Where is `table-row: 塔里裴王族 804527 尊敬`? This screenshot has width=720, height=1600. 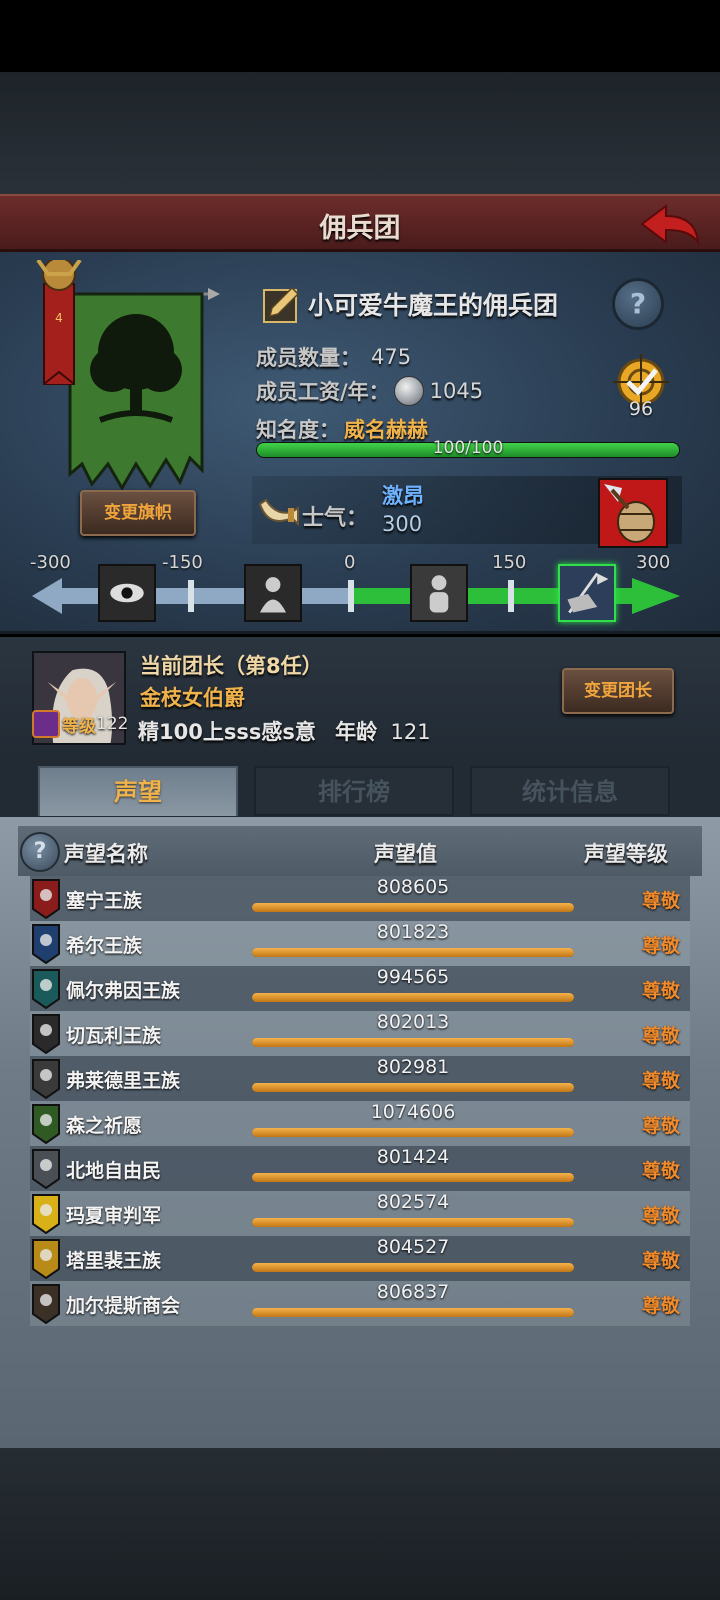 table-row: 塔里裴王族 804527 尊敬 is located at coordinates (360, 1258).